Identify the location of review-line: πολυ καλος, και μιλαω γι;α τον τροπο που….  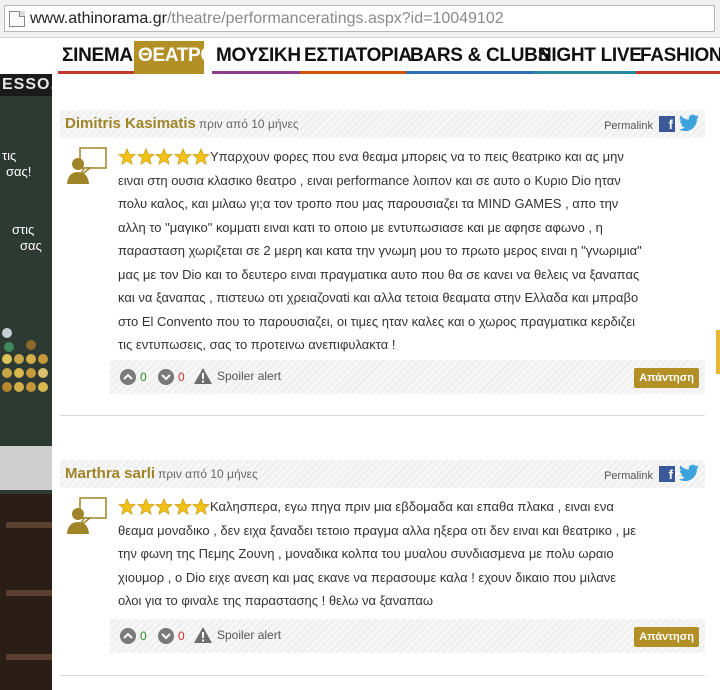
(368, 203).